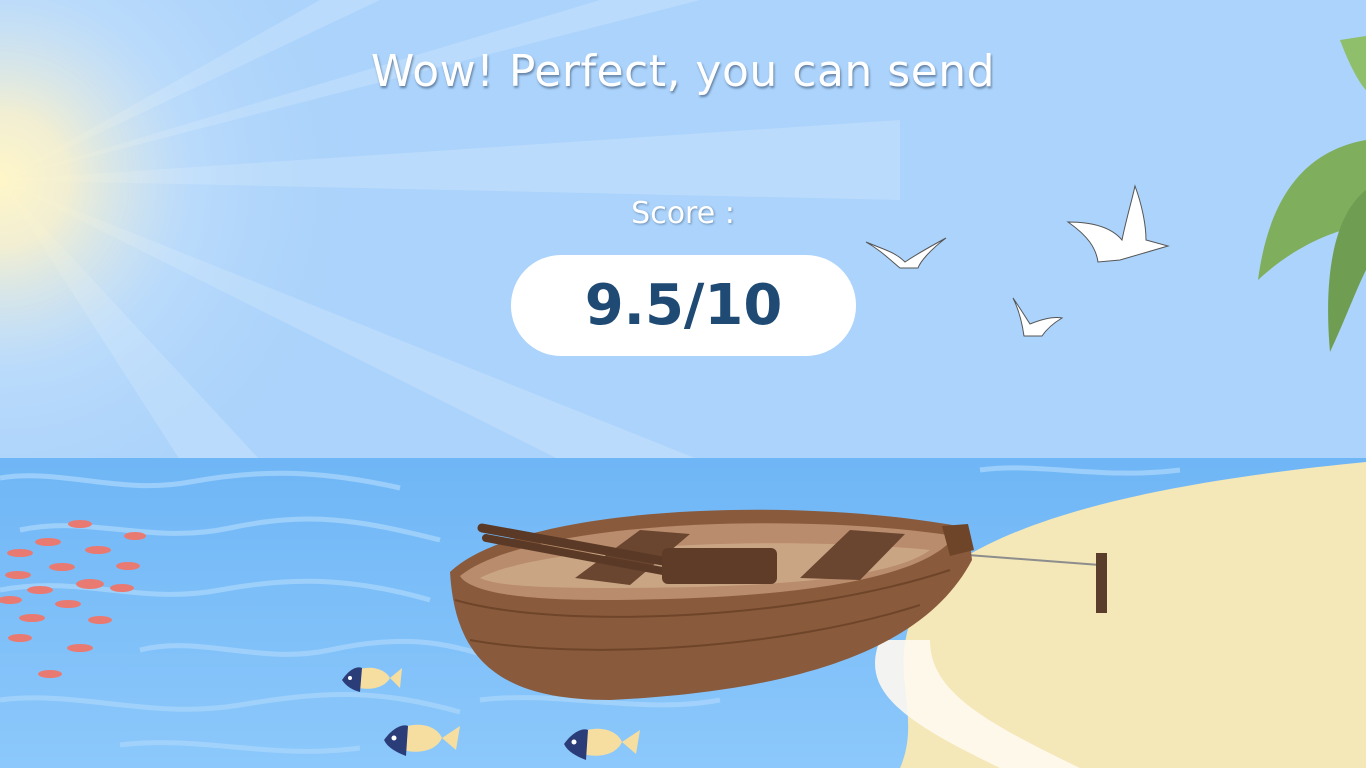 This screenshot has width=1366, height=768. I want to click on result-headline: Wow! Perfect, you can send, so click(683, 71).